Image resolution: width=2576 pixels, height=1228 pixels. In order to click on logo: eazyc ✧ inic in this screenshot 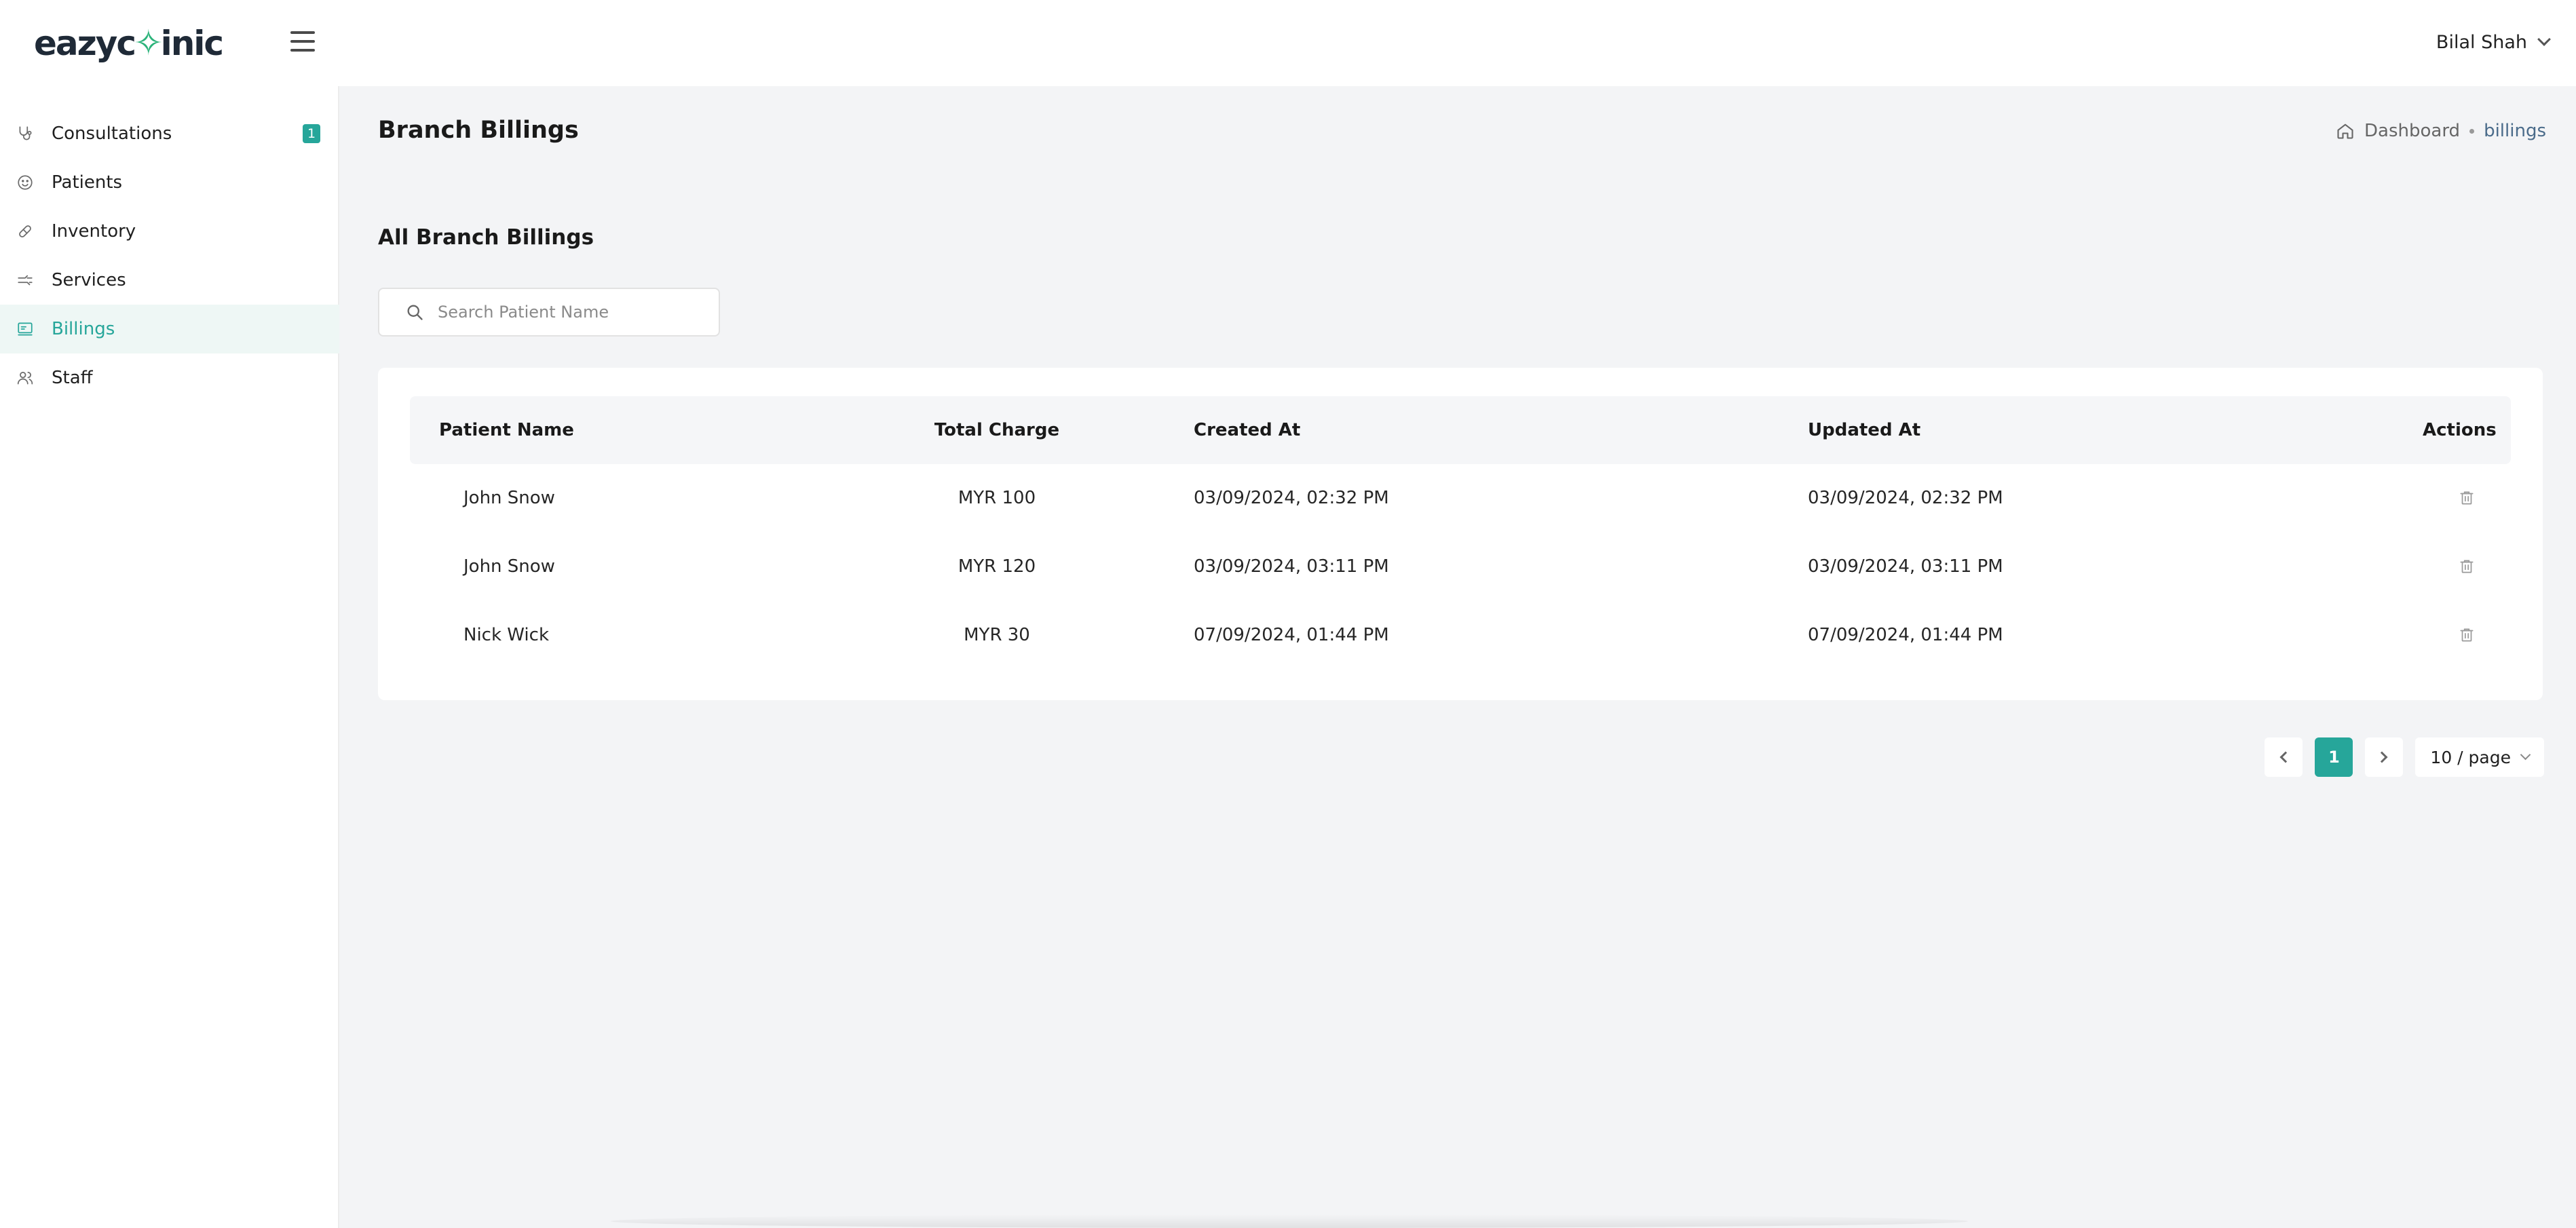, I will do `click(129, 43)`.